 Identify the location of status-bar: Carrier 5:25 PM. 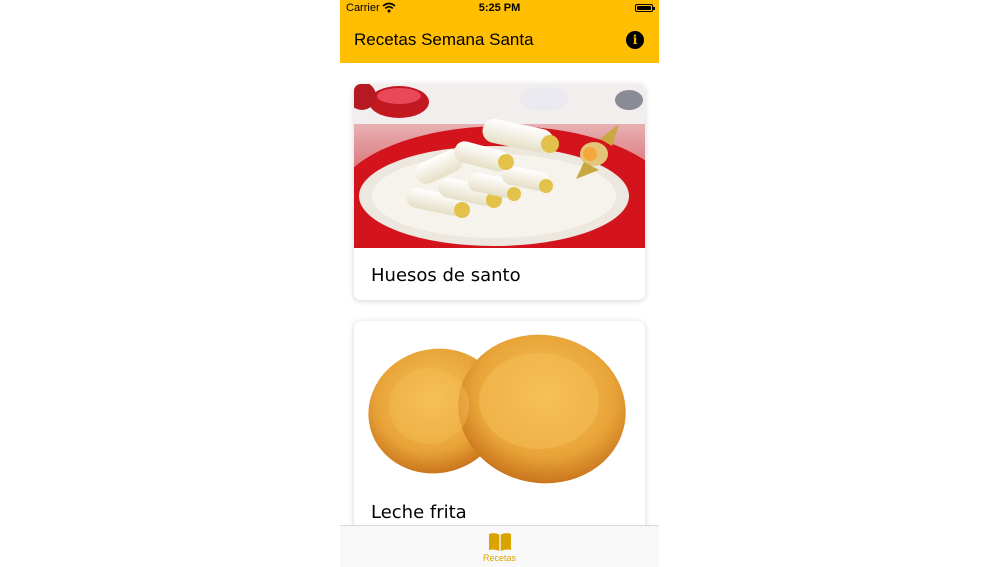
(499, 8).